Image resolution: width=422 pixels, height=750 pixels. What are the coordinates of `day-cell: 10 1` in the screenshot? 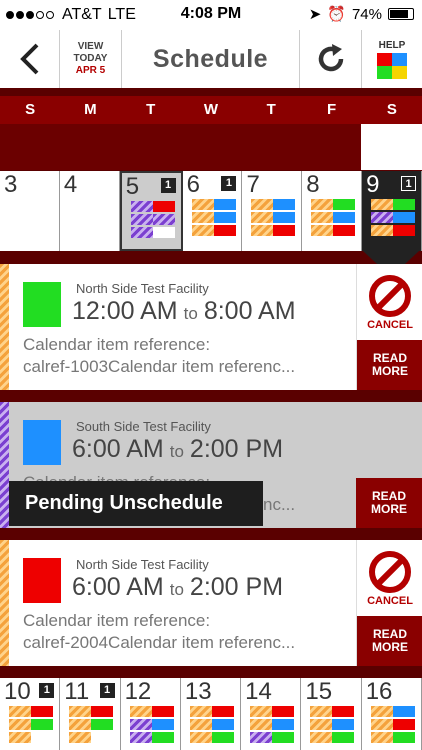 It's located at (30, 714).